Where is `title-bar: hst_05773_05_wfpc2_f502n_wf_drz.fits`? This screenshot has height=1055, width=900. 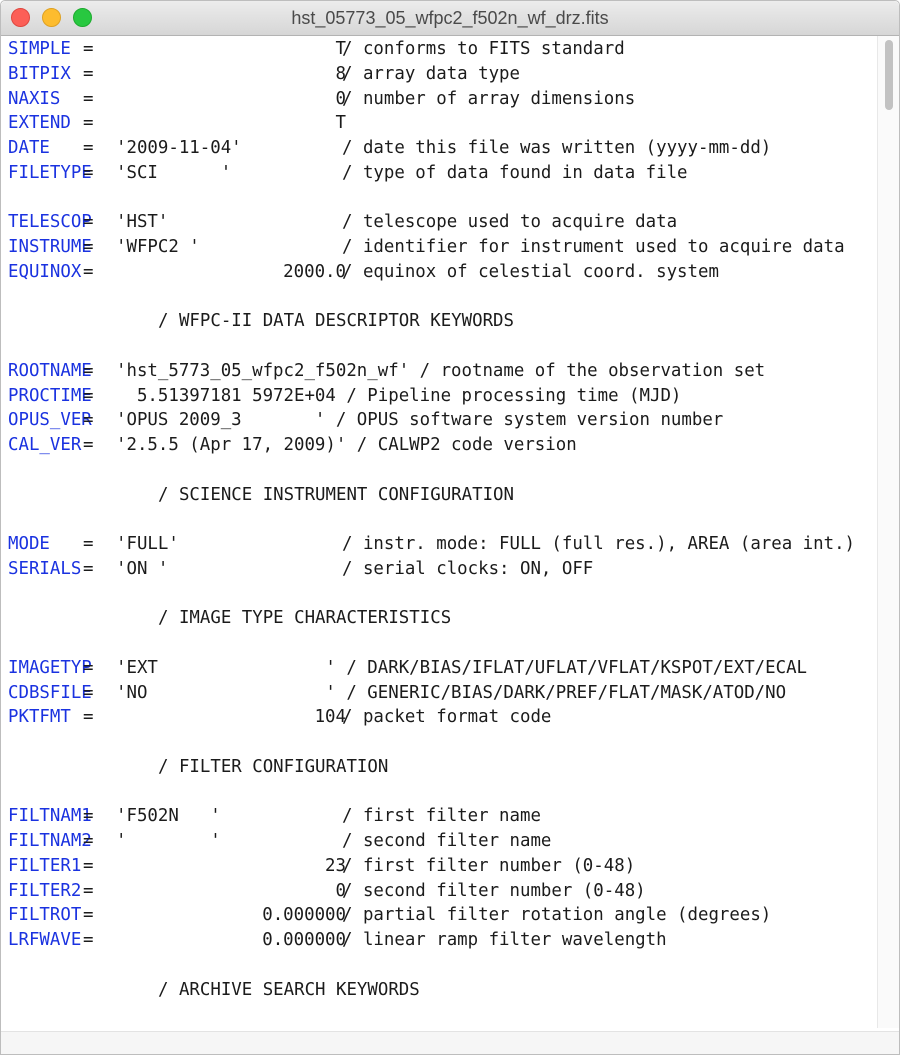 title-bar: hst_05773_05_wfpc2_f502n_wf_drz.fits is located at coordinates (450, 18).